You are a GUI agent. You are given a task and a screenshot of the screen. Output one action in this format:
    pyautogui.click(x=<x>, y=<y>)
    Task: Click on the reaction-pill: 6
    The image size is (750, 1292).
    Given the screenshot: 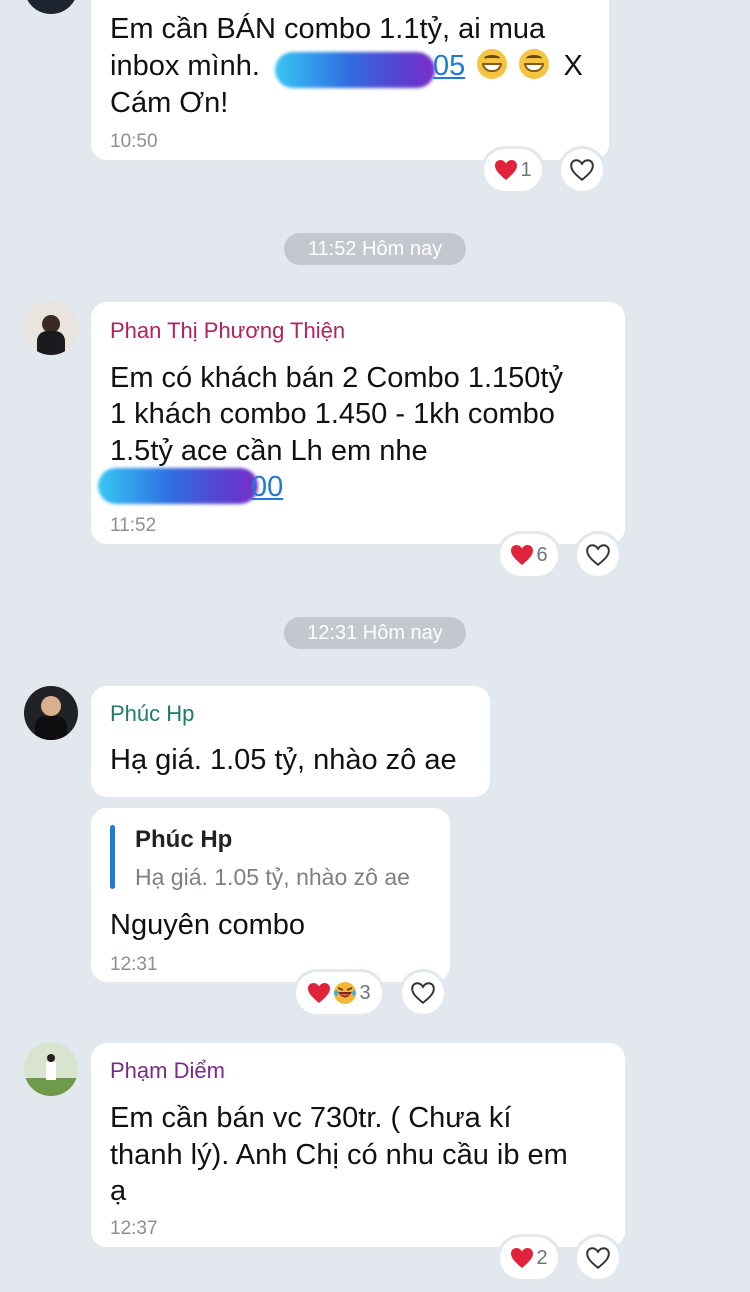 What is the action you would take?
    pyautogui.click(x=529, y=555)
    